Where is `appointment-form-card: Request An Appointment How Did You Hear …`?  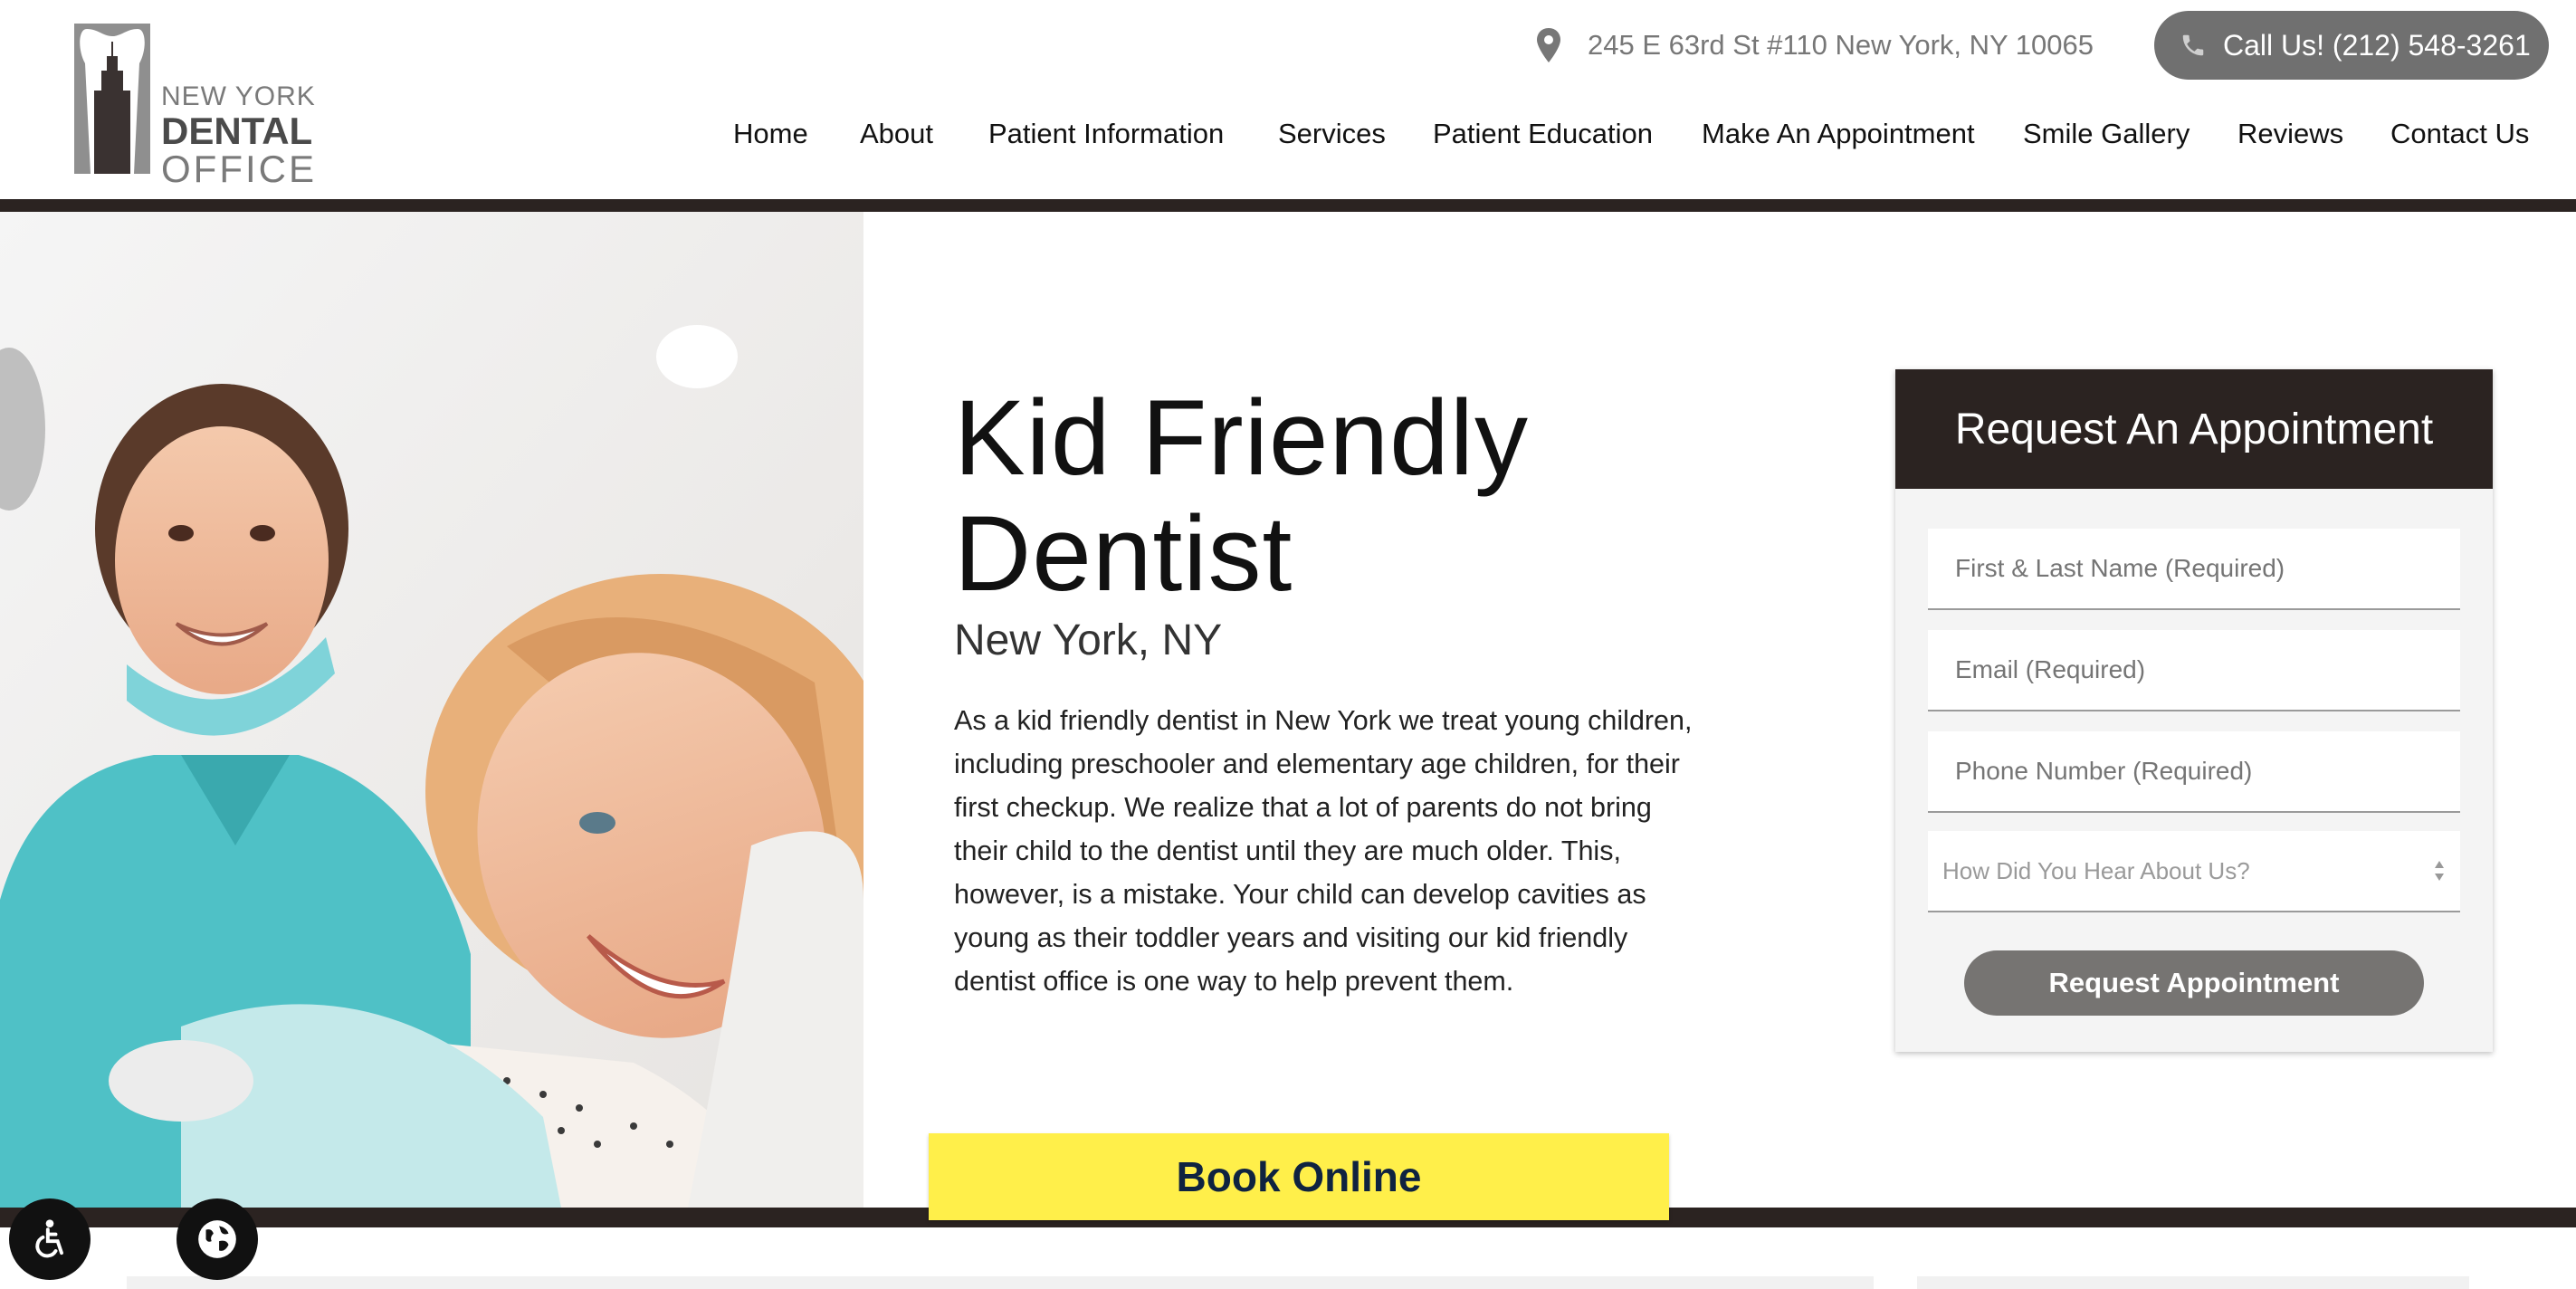
appointment-form-card: Request An Appointment How Did You Hear … is located at coordinates (2194, 710).